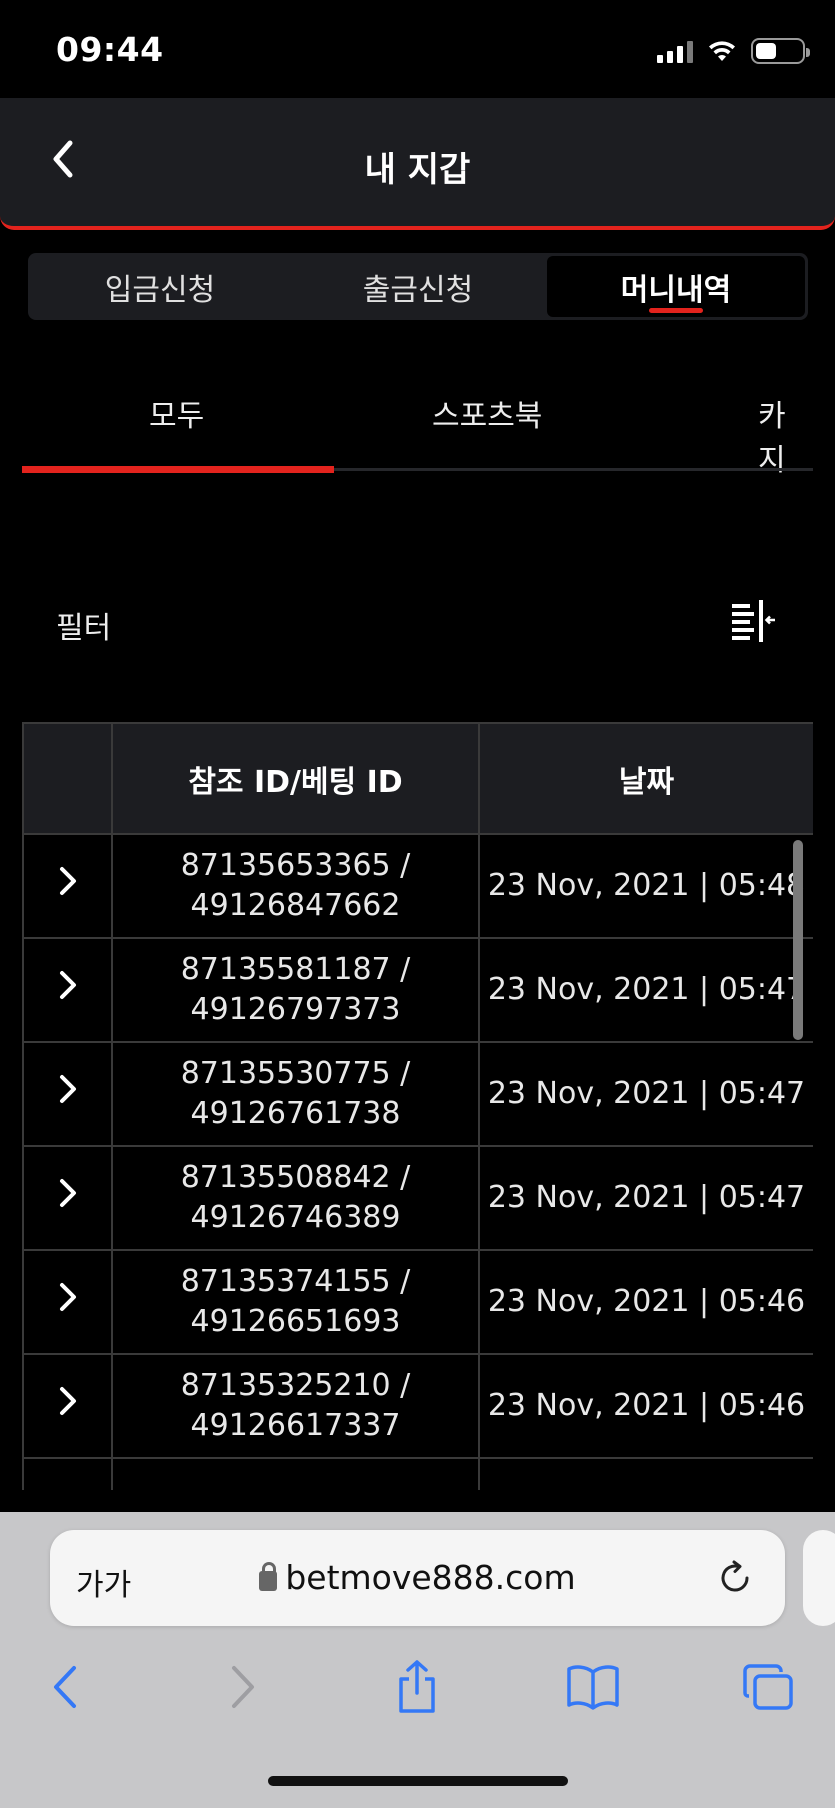 This screenshot has height=1808, width=835. I want to click on page-title: 내 지갑, so click(417, 170).